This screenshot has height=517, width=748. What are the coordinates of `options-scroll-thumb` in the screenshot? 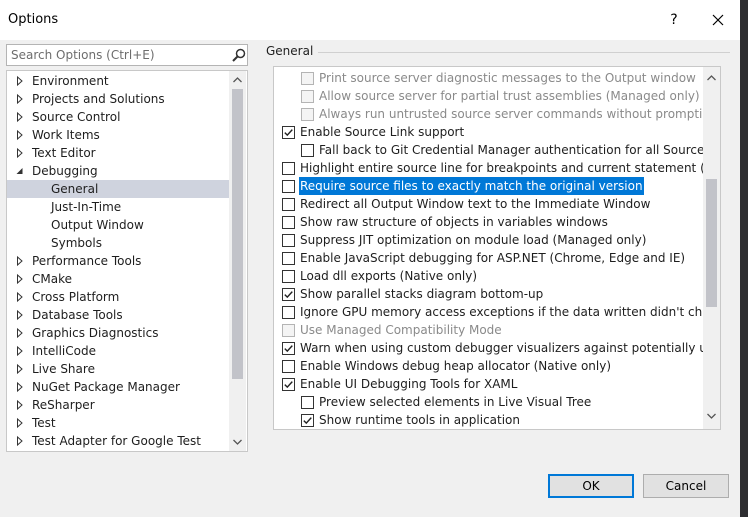 It's located at (711, 243).